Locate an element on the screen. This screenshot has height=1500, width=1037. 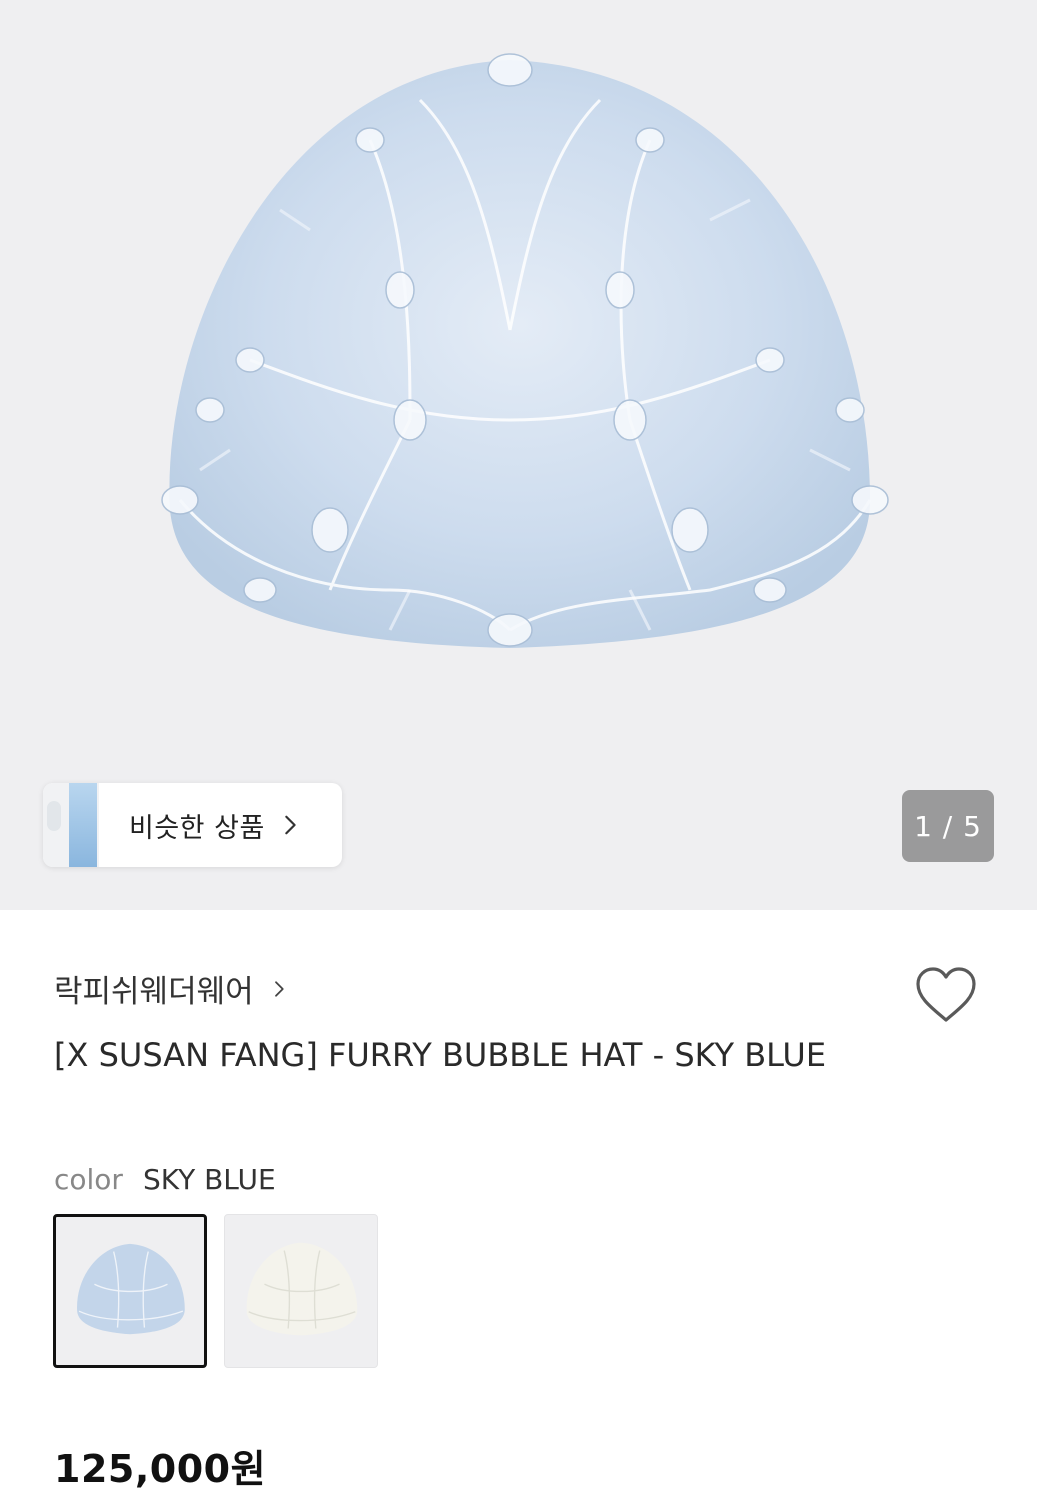
similar-product-thumbnail is located at coordinates (71, 825).